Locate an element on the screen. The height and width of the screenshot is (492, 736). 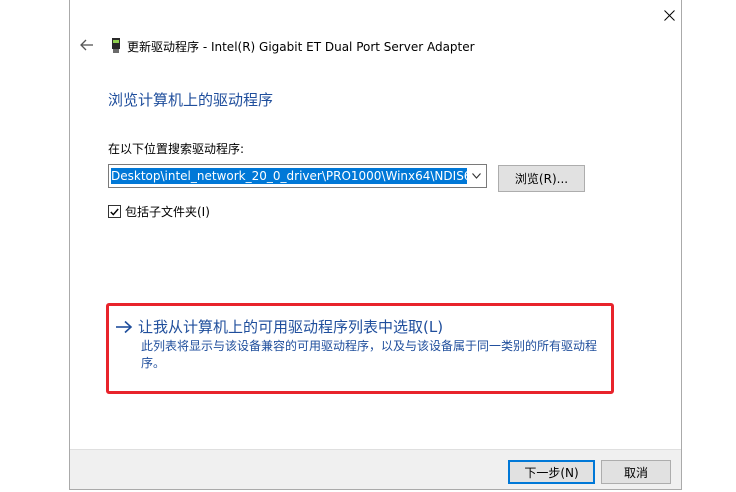
back-button is located at coordinates (87, 45).